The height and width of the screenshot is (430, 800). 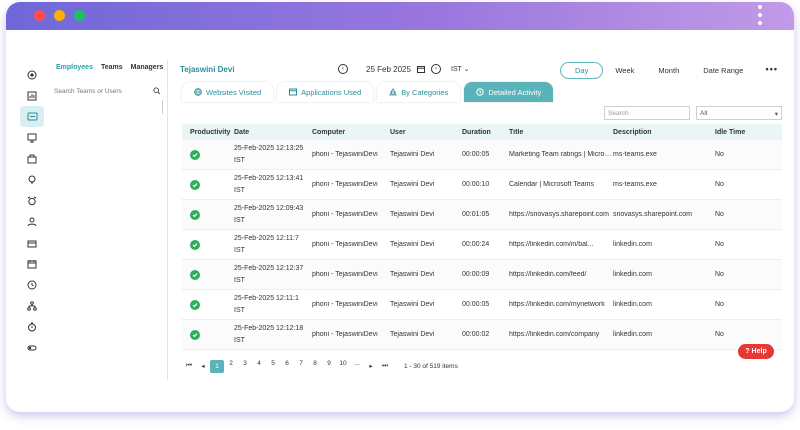 I want to click on duration-cell: 00:00:10, so click(x=476, y=184).